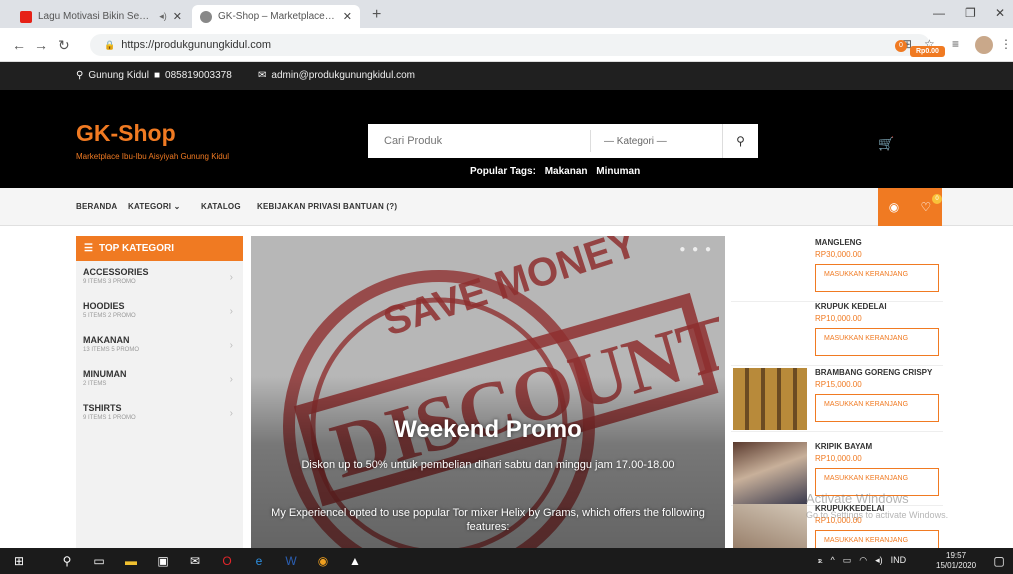 The height and width of the screenshot is (574, 1013). I want to click on nav-kategori: KATEGORI ⌄, so click(154, 206).